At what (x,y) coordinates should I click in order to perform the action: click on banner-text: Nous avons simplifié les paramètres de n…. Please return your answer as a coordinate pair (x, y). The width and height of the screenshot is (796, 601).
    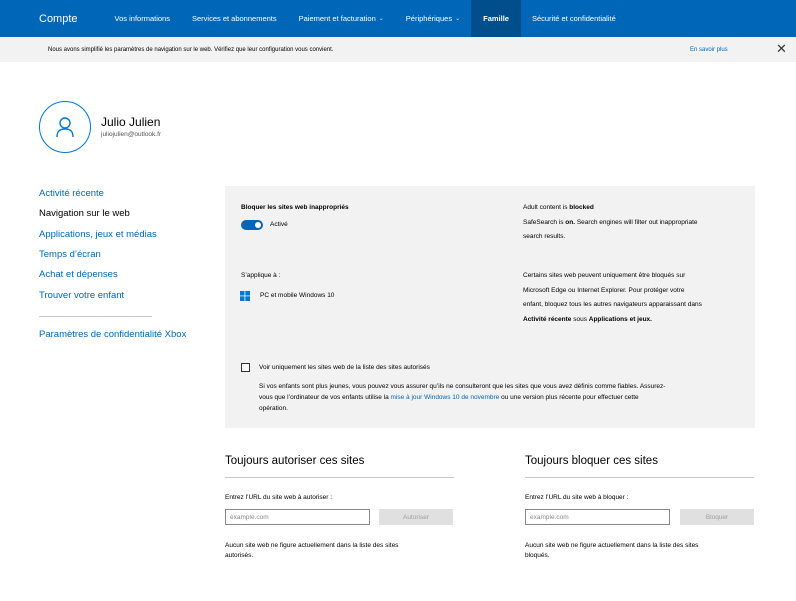
    Looking at the image, I should click on (191, 49).